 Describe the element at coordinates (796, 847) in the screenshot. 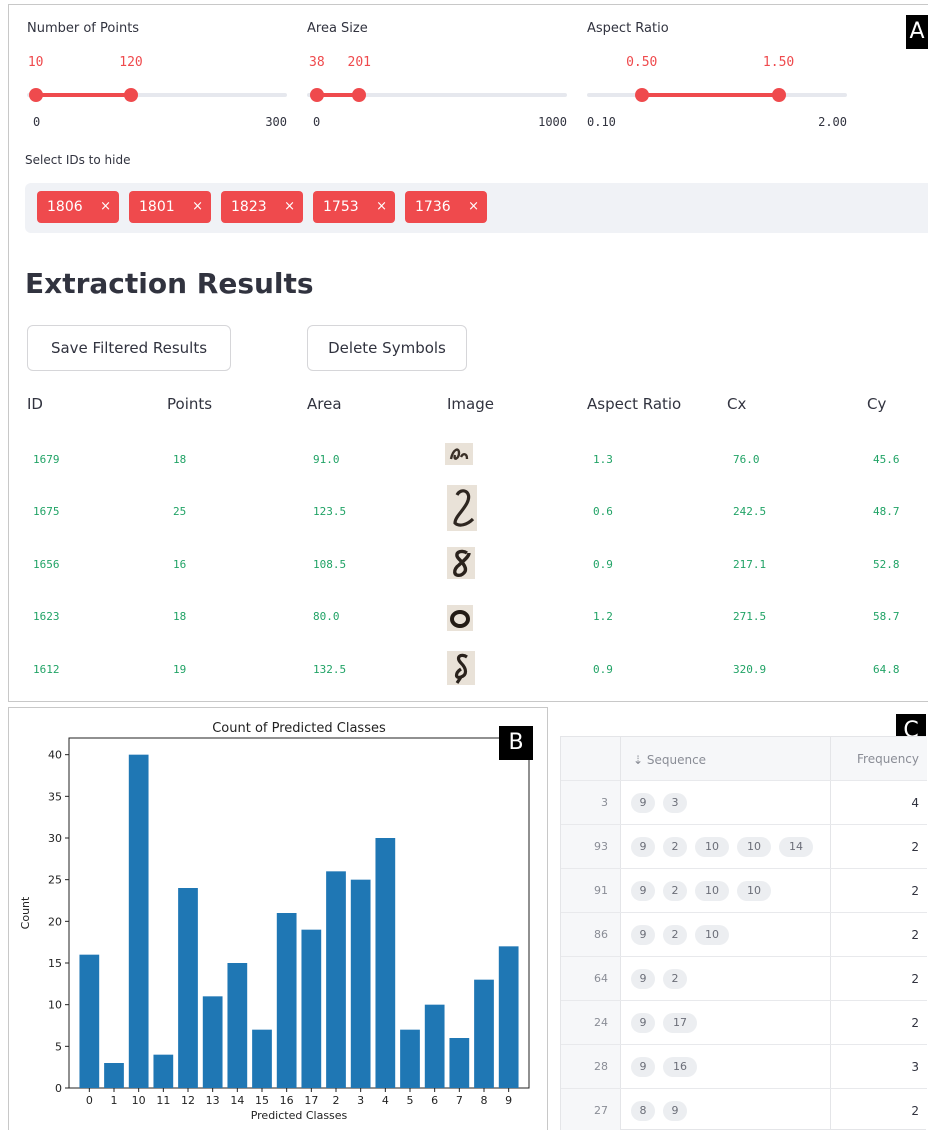

I see `sequence-token: 14` at that location.